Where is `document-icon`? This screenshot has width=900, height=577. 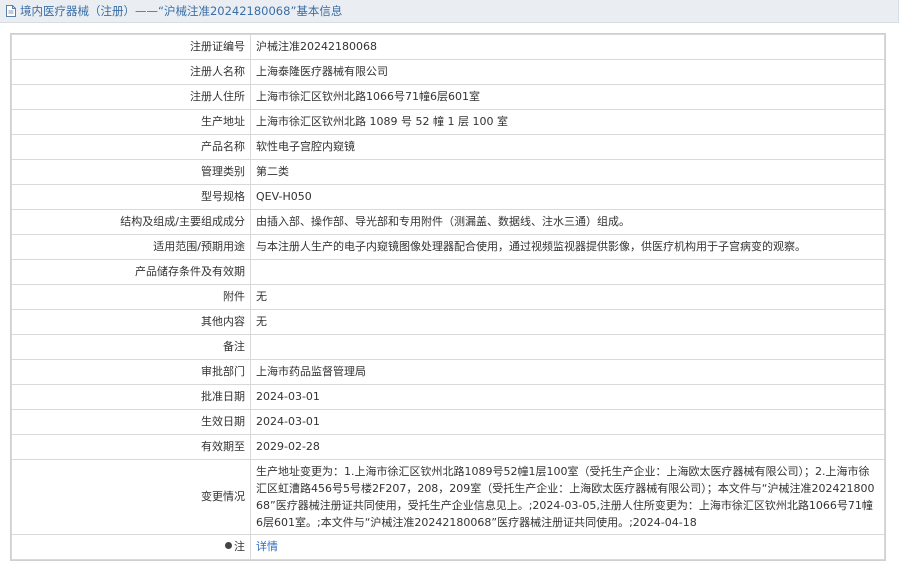
document-icon is located at coordinates (11, 11).